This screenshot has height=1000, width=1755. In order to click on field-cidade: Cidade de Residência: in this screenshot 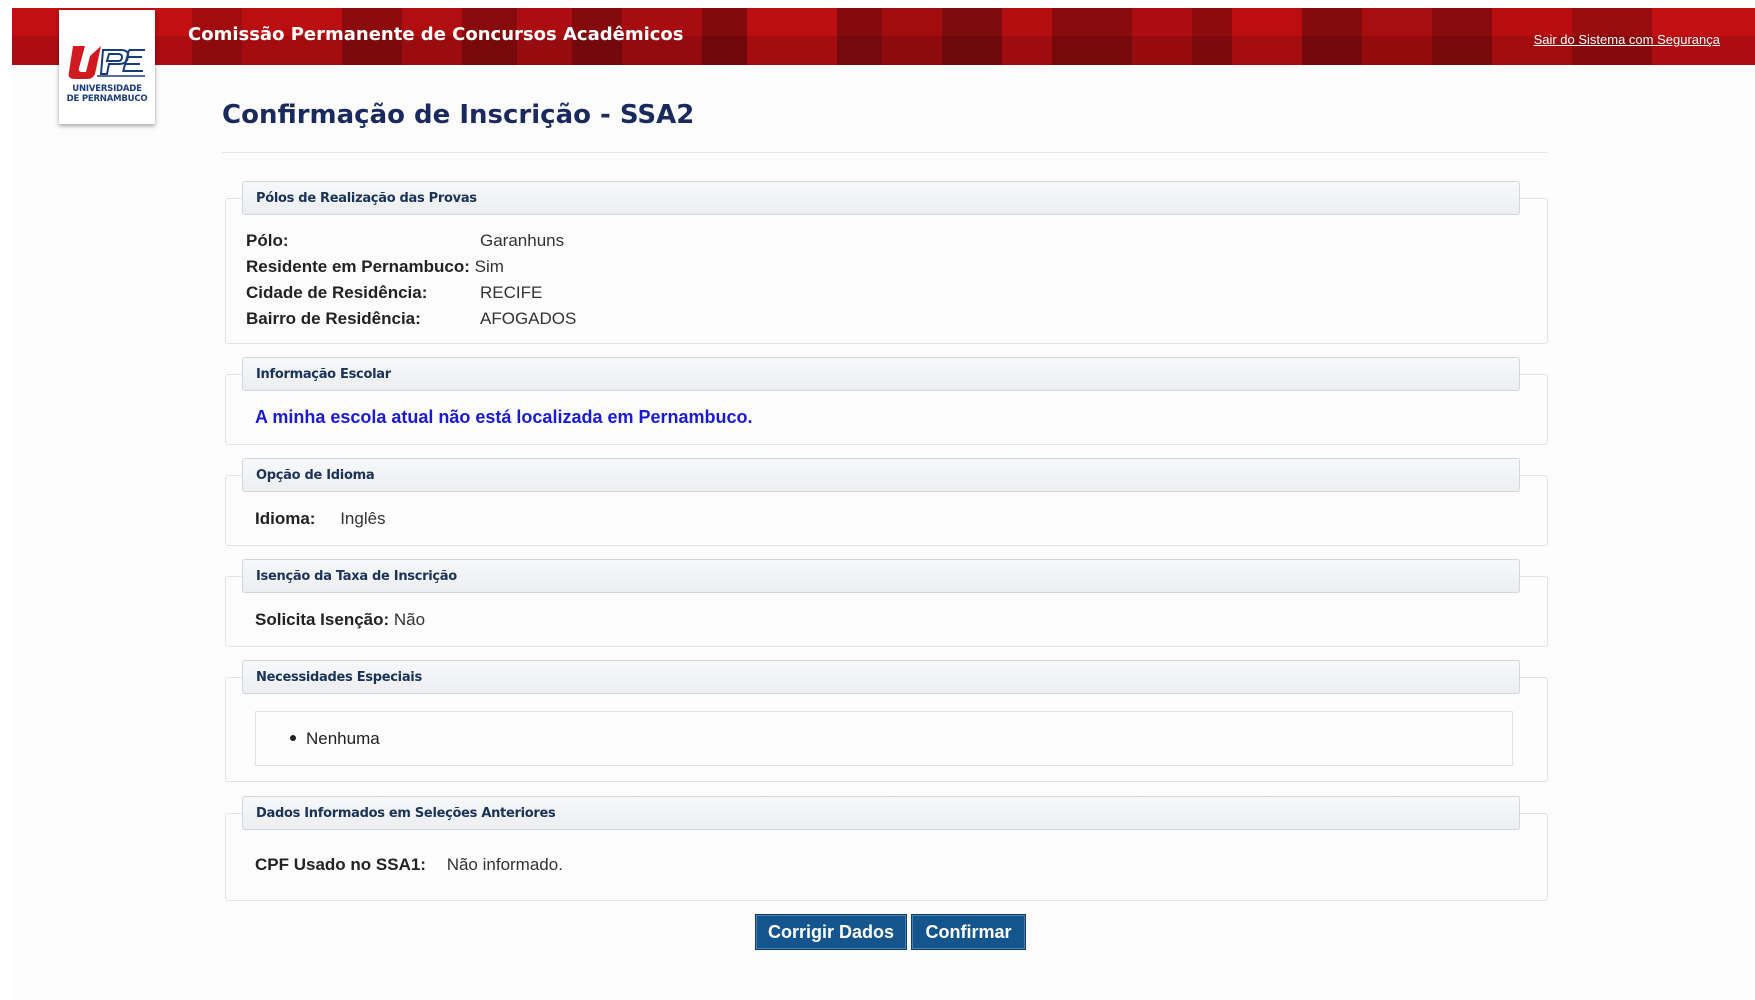, I will do `click(336, 293)`.